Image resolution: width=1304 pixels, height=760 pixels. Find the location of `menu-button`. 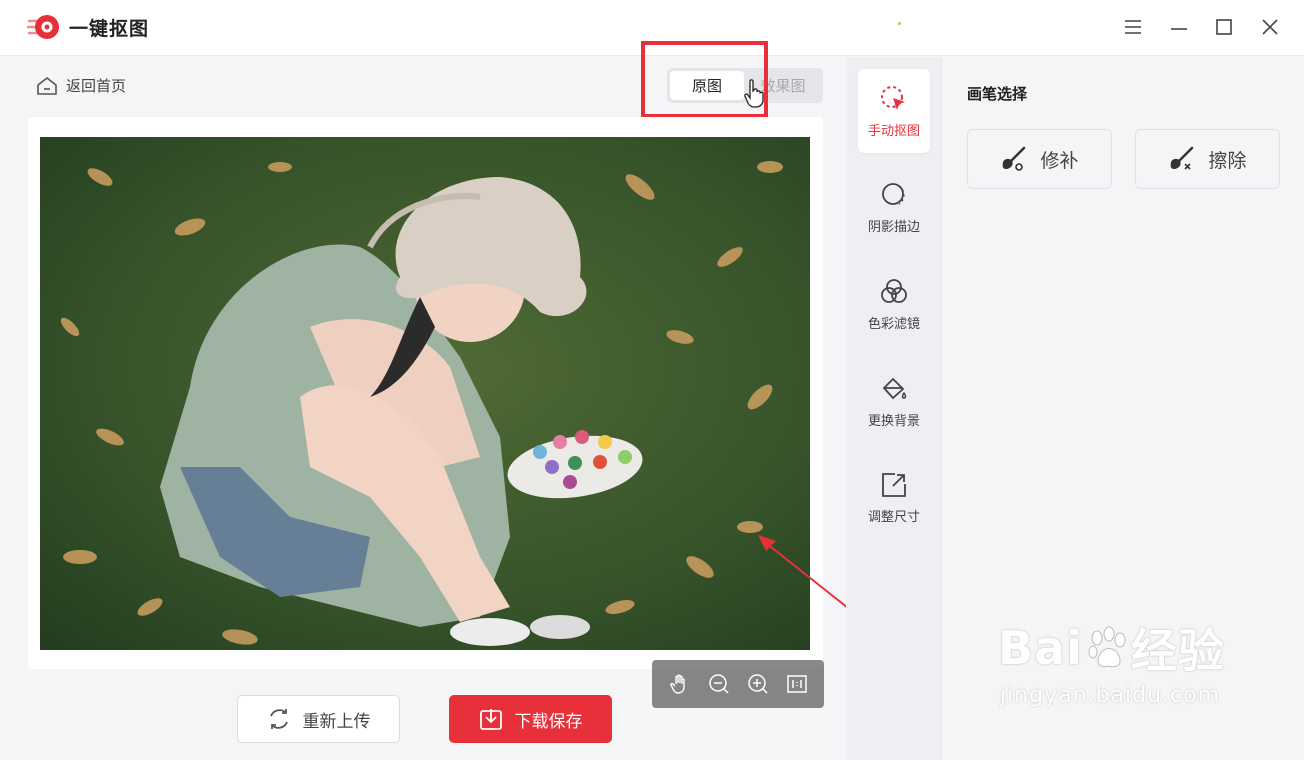

menu-button is located at coordinates (1133, 27).